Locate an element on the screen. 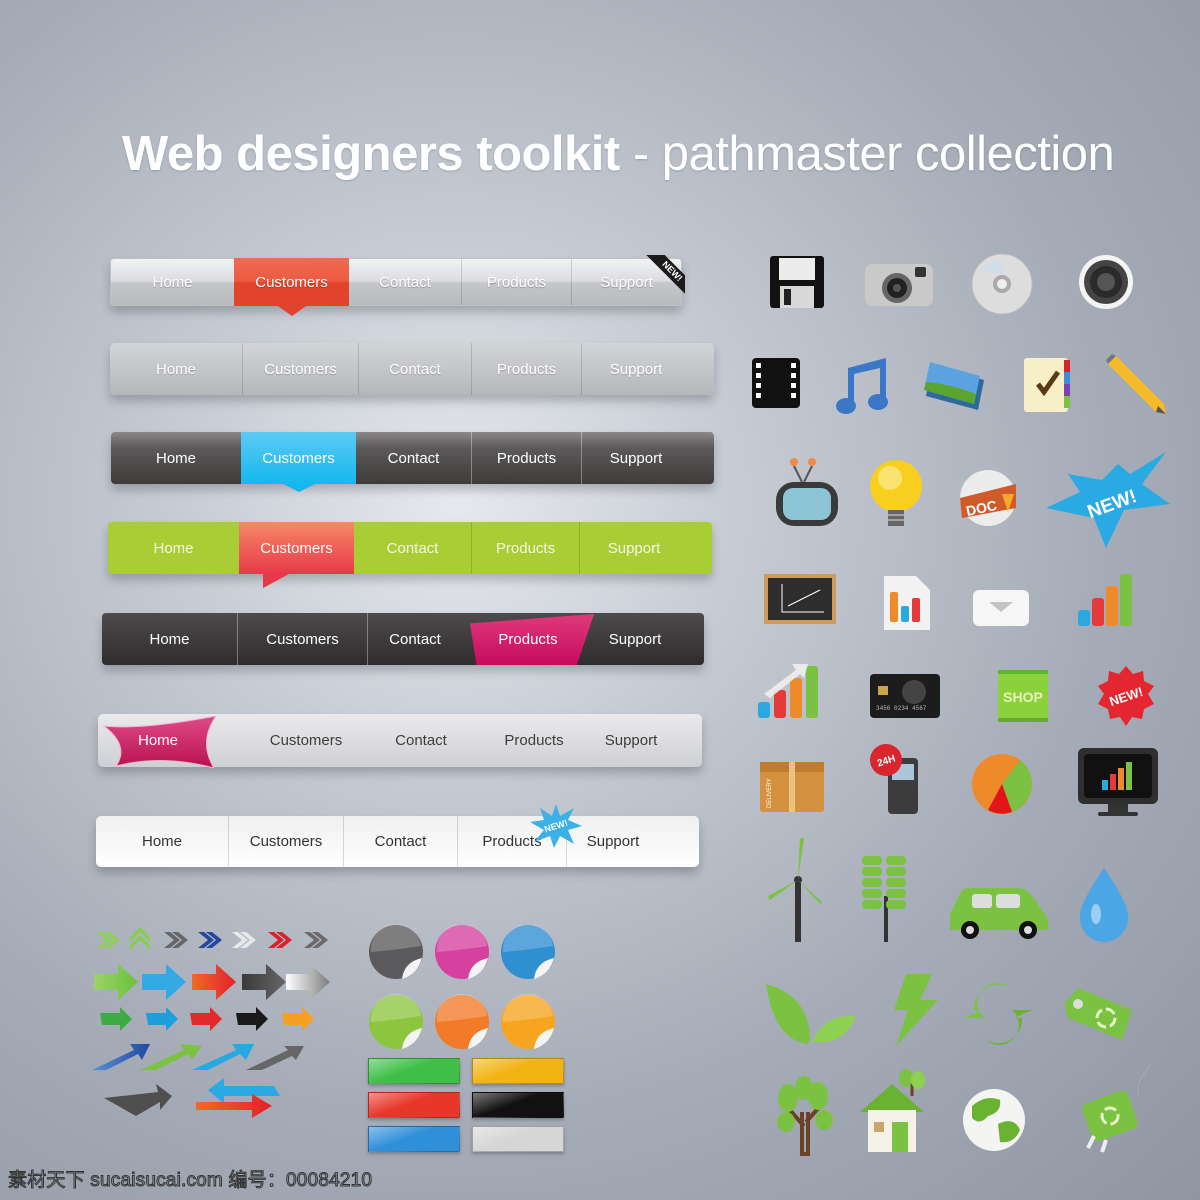  svg-text: SHOP is located at coordinates (1023, 697).